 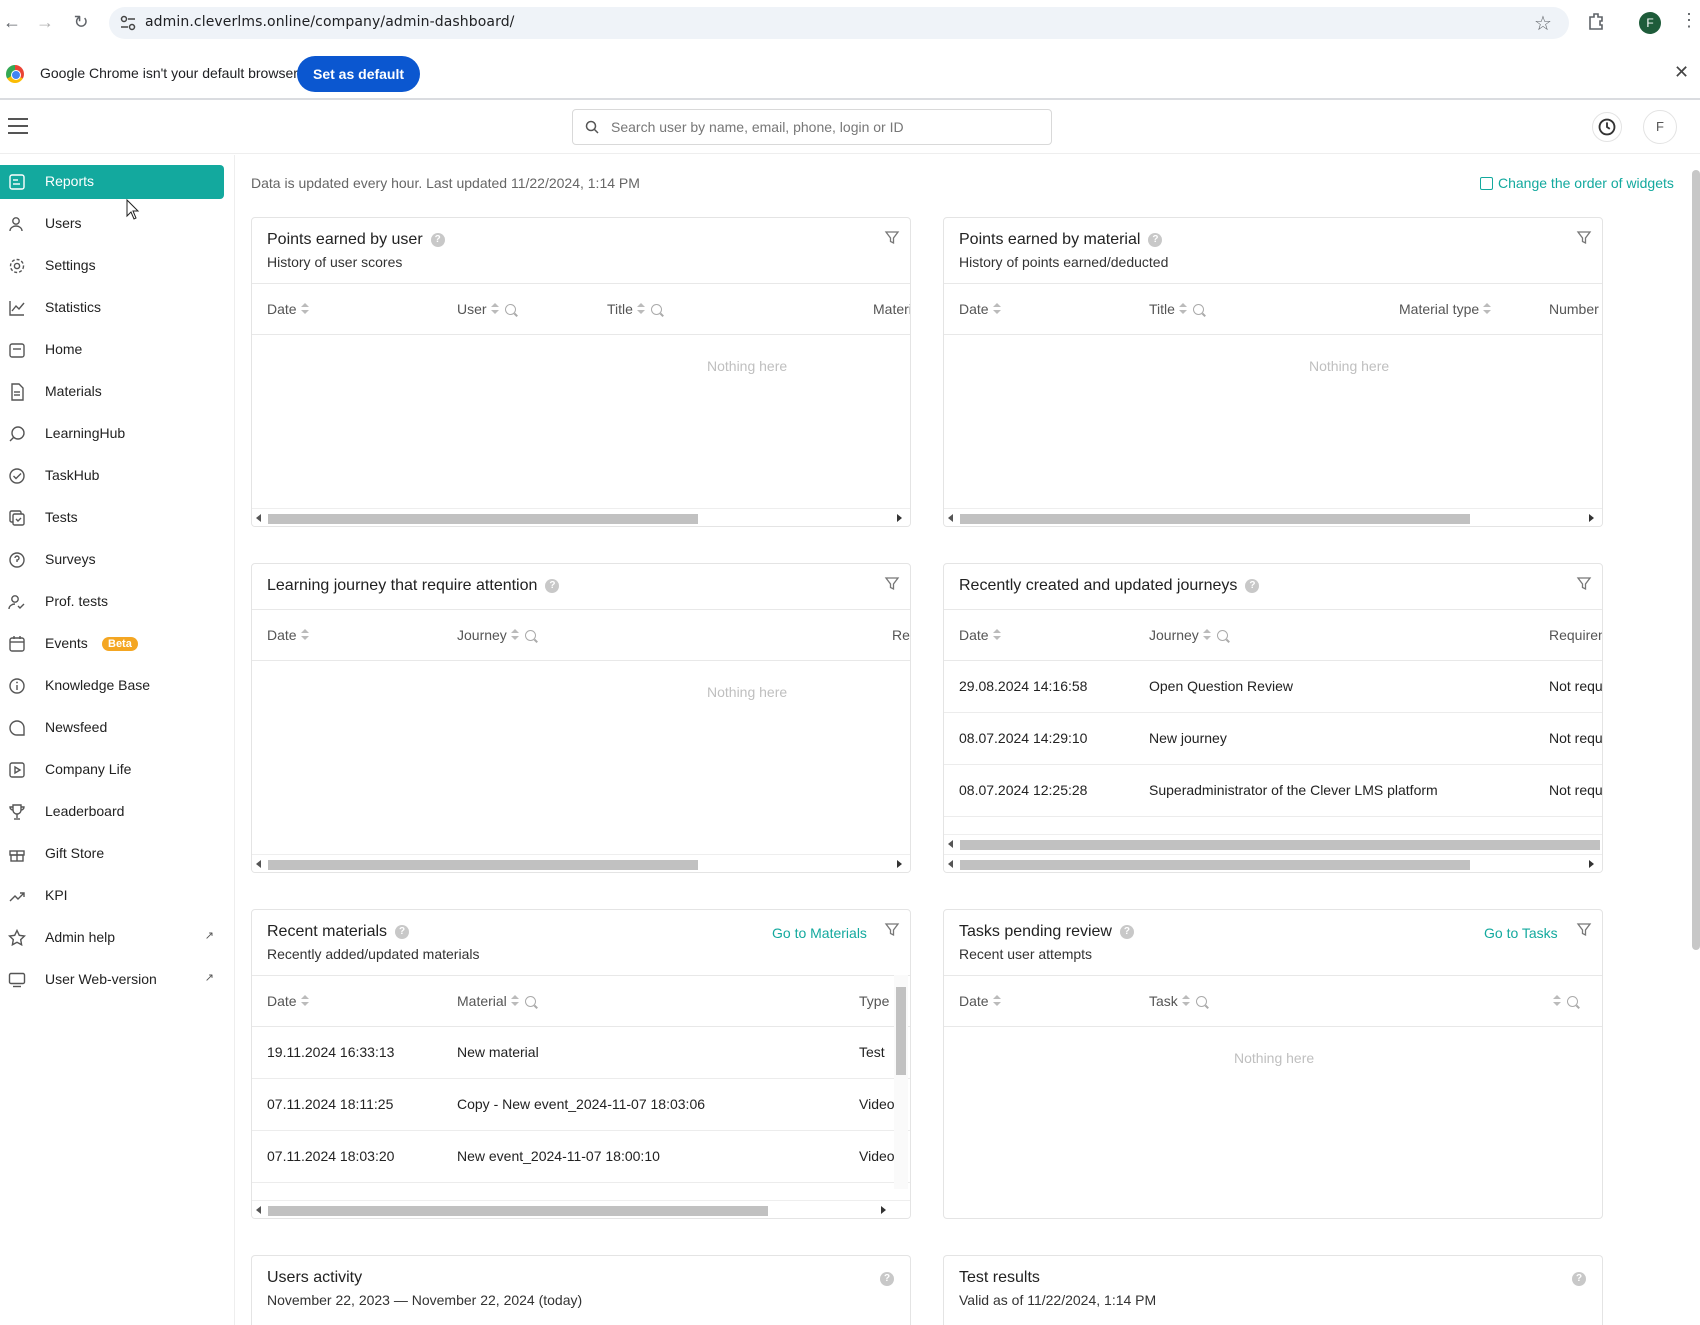 I want to click on forward-icon: →, so click(x=45, y=22).